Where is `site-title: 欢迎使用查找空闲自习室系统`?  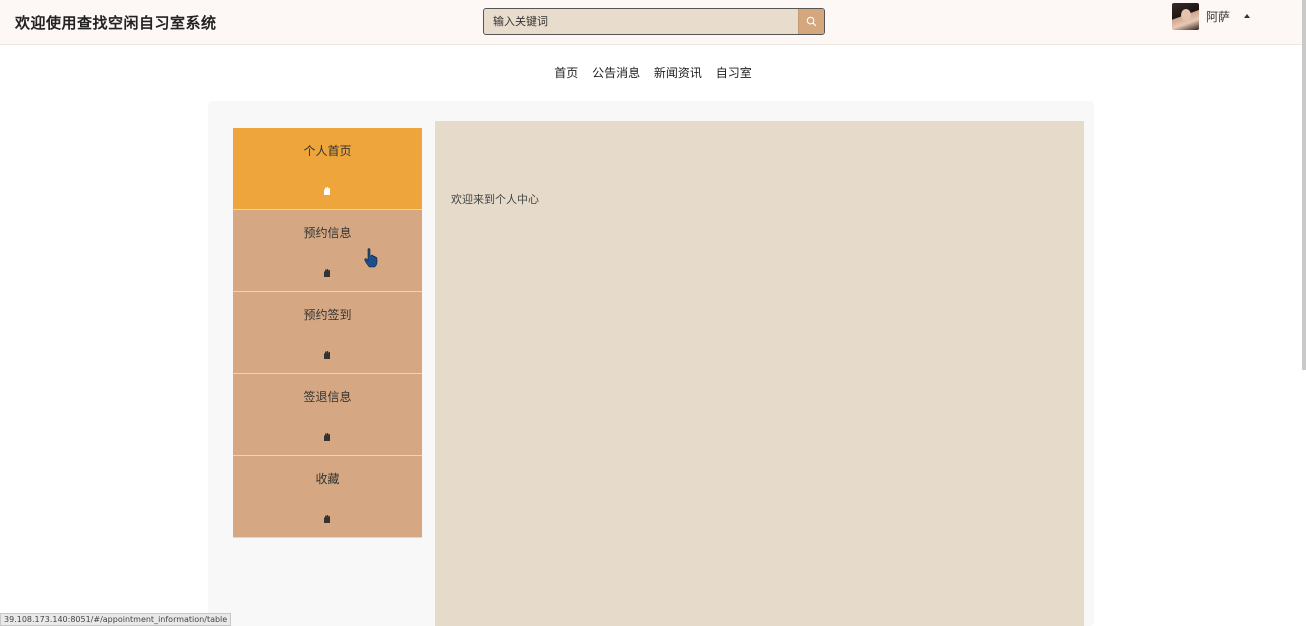
site-title: 欢迎使用查找空闲自习室系统 is located at coordinates (116, 23).